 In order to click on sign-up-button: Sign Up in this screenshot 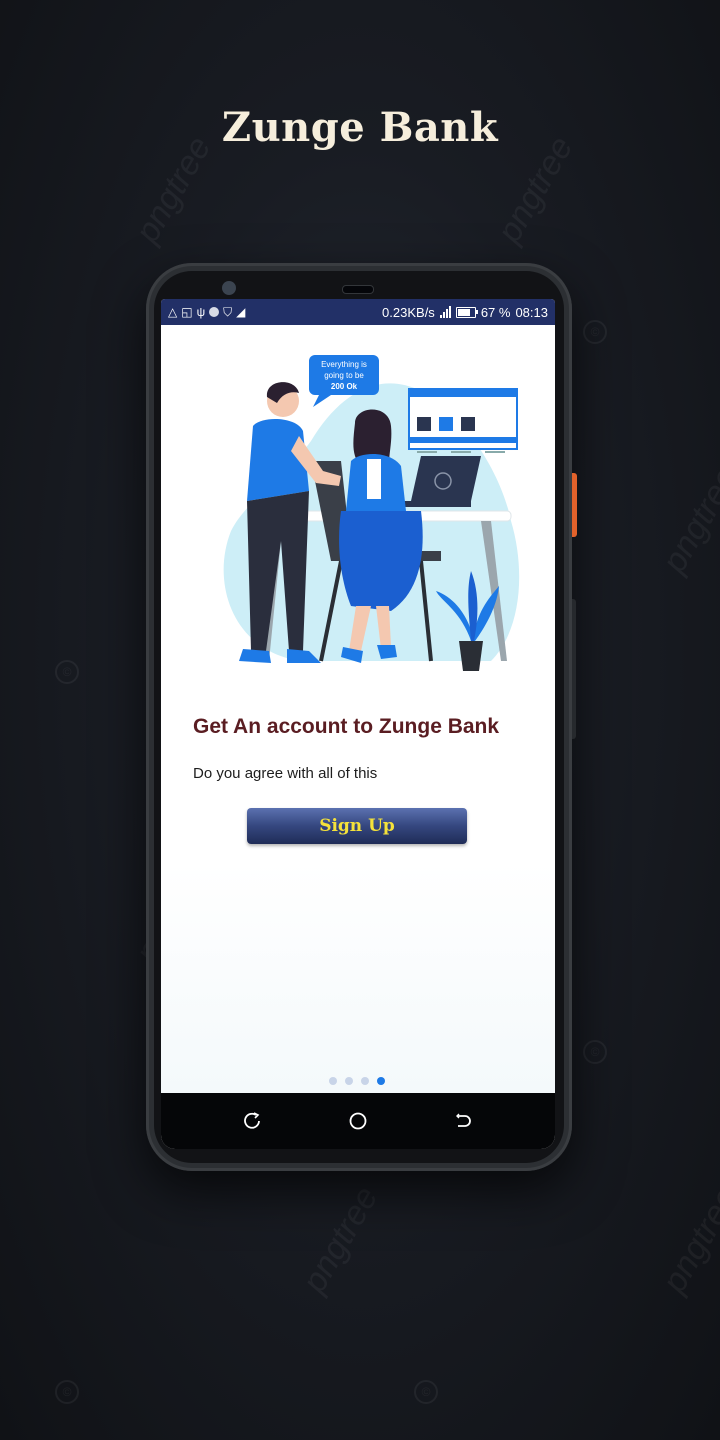, I will do `click(357, 826)`.